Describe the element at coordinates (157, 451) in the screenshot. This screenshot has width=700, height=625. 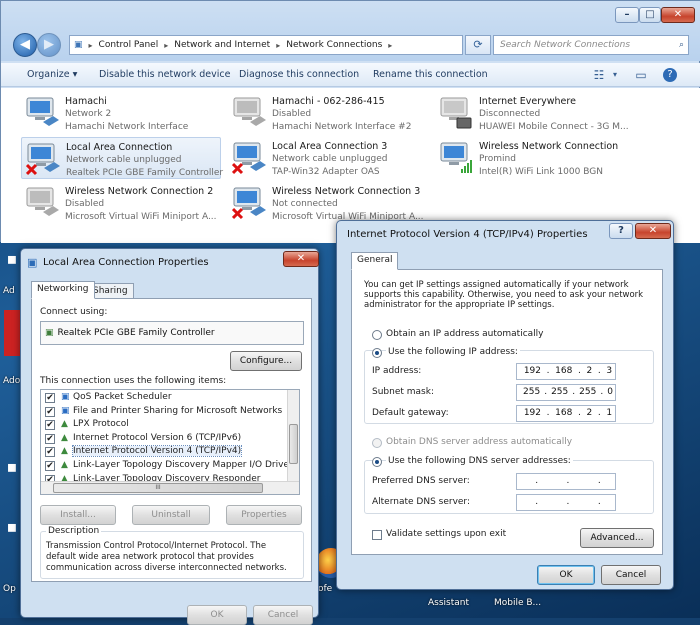
I see `item-label: Internet Protocol Version 4 (TCP/IPv4)` at that location.